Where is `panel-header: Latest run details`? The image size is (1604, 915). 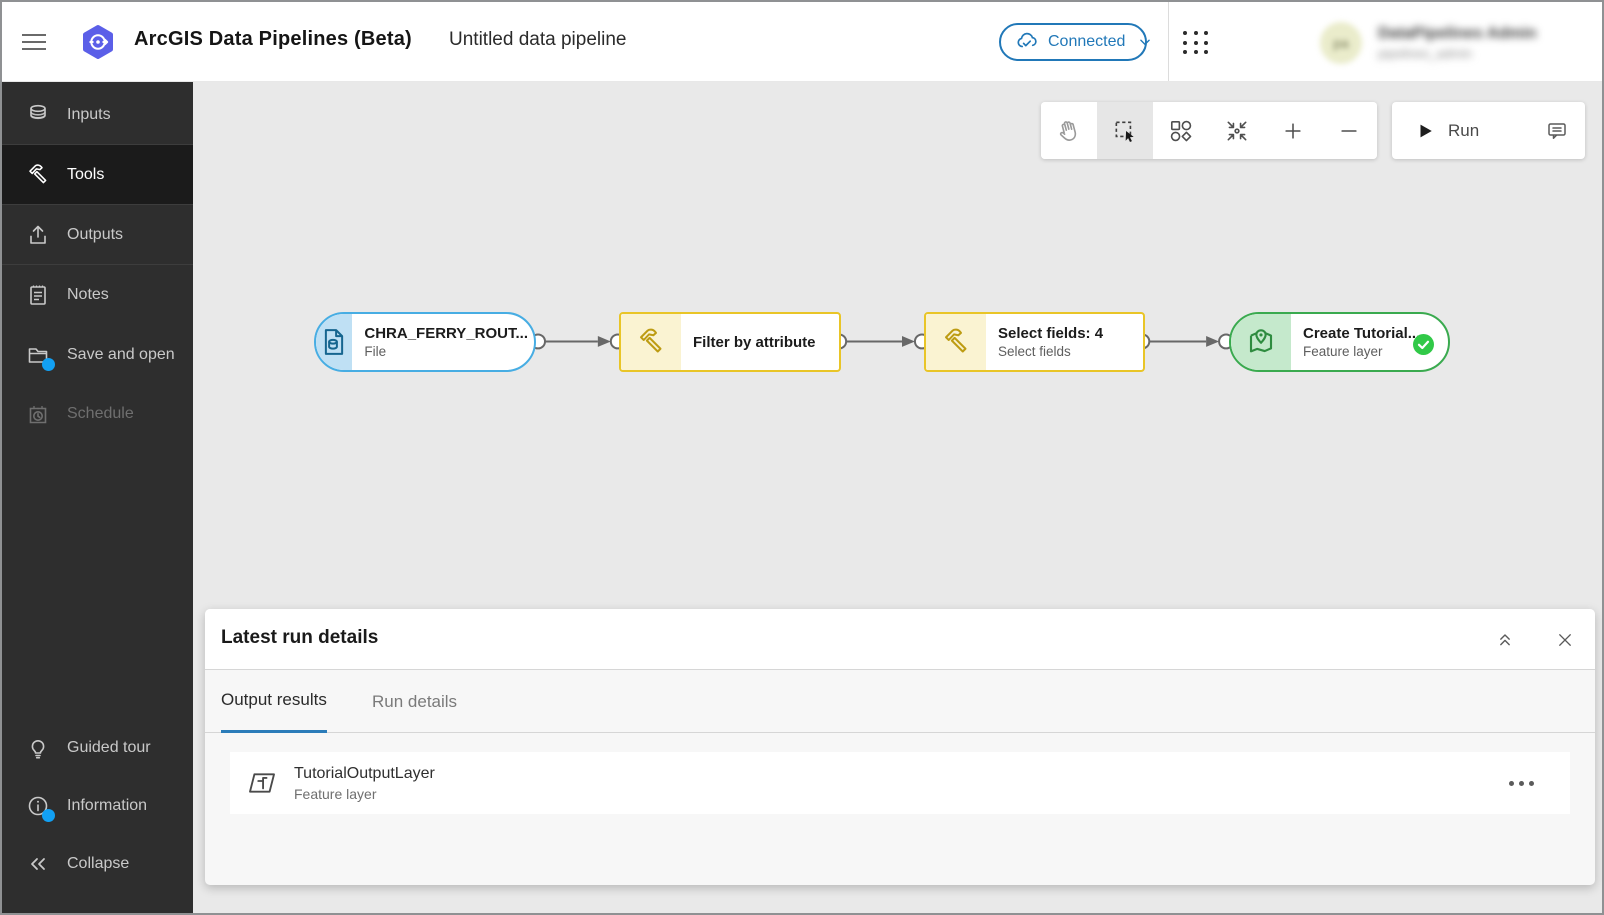
panel-header: Latest run details is located at coordinates (900, 639).